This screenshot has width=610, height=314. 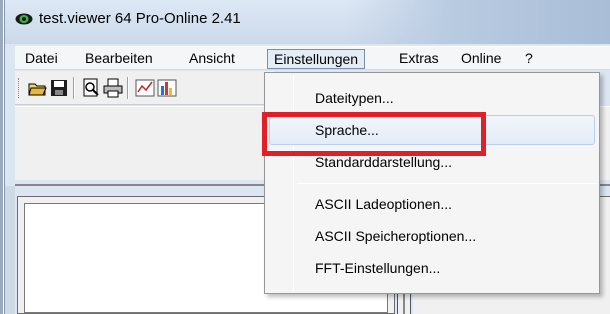 What do you see at coordinates (316, 59) in the screenshot?
I see `menu-einstellungen: Einstellungen` at bounding box center [316, 59].